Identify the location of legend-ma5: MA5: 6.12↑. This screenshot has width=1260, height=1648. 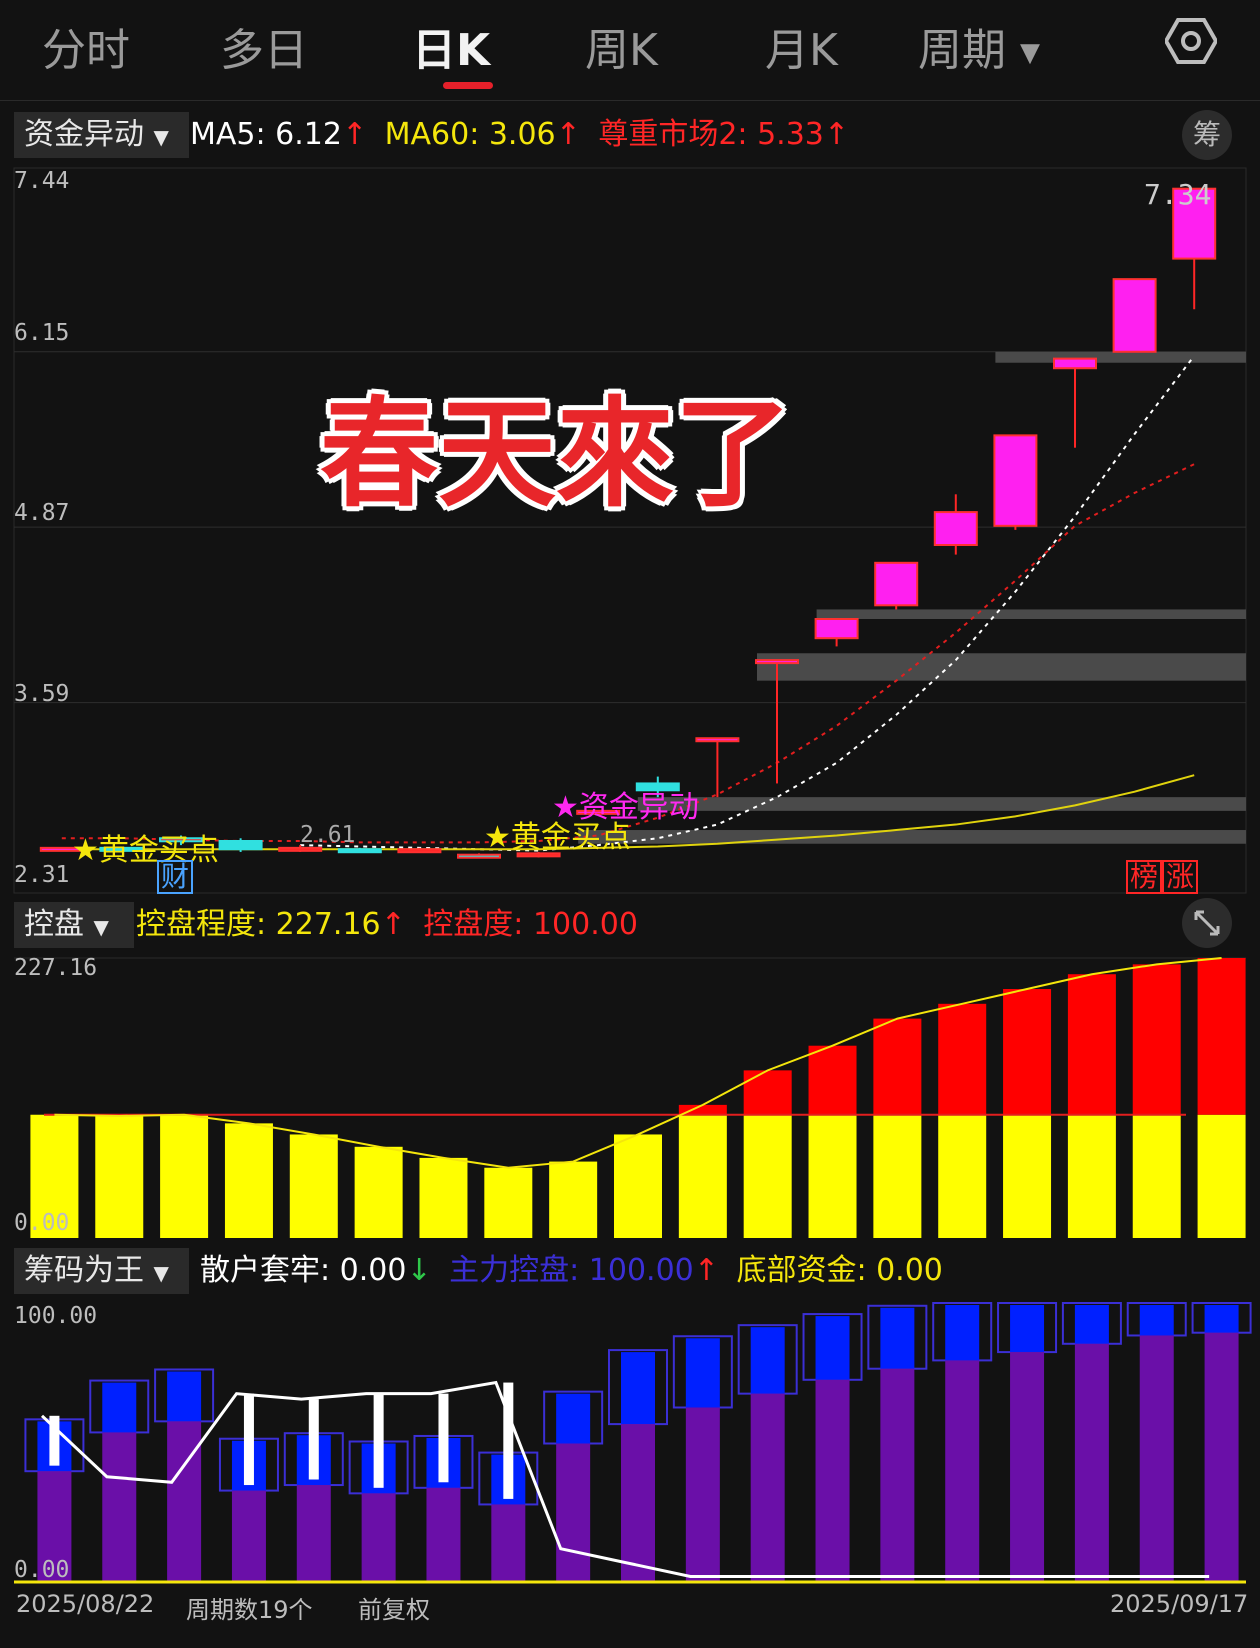
(279, 134).